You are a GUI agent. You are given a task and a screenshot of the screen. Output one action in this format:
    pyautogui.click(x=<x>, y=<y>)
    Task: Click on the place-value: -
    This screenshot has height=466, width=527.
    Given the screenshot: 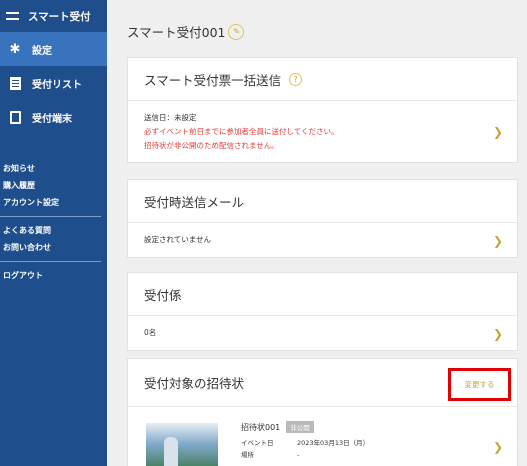 What is the action you would take?
    pyautogui.click(x=298, y=455)
    